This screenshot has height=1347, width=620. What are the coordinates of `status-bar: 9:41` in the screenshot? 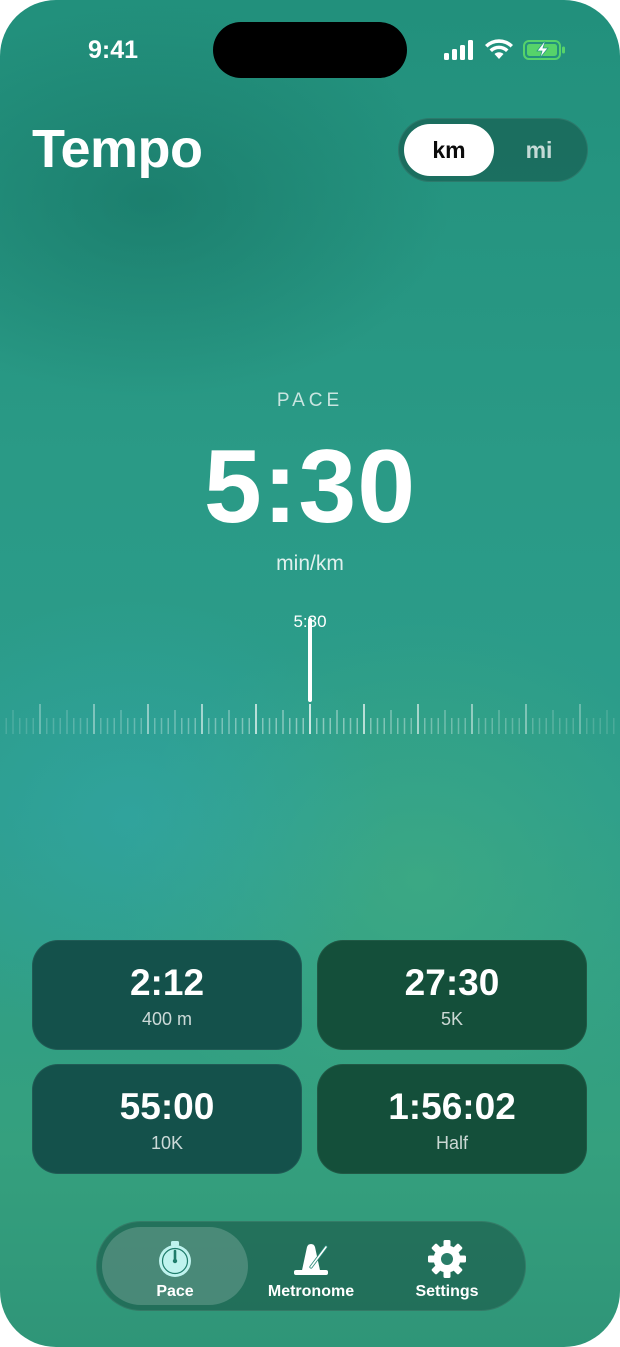 It's located at (310, 50).